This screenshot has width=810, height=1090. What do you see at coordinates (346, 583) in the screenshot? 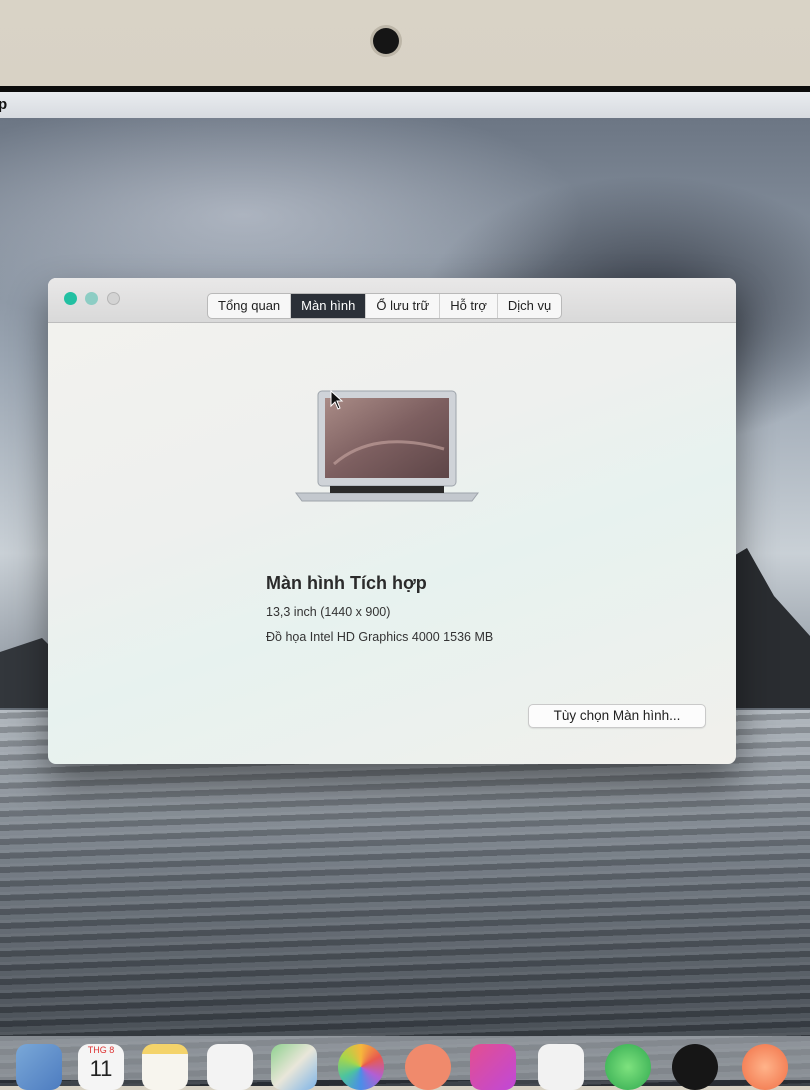
I see `display-name: Màn hình Tích hợp` at bounding box center [346, 583].